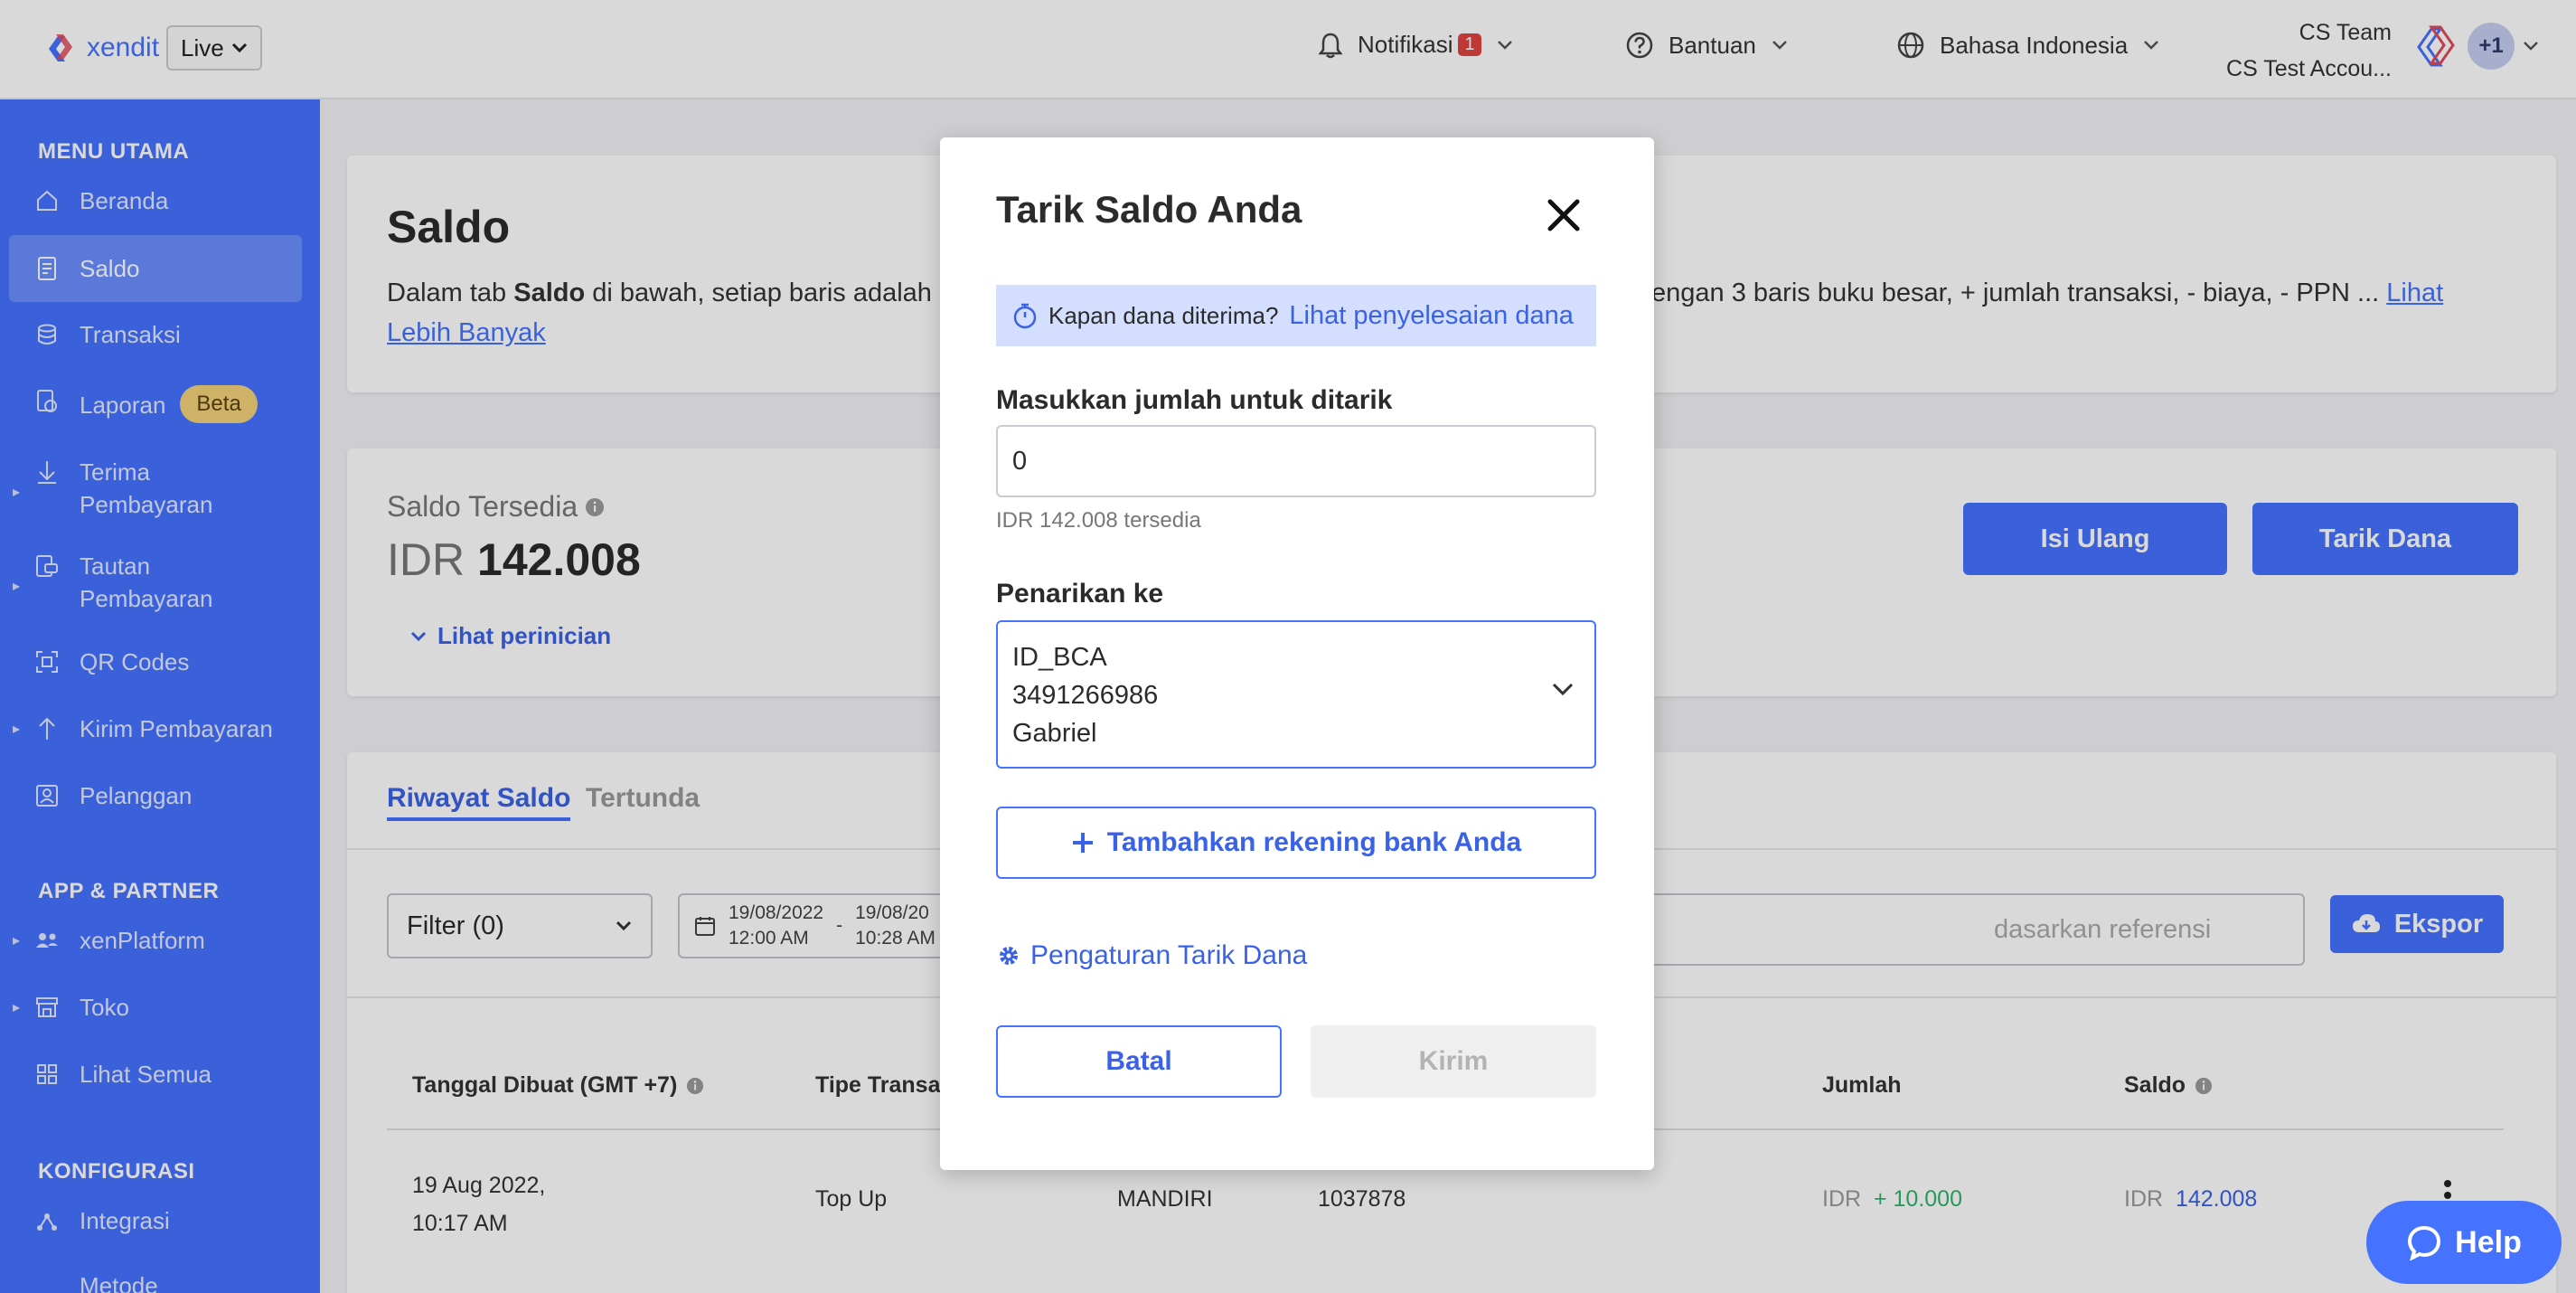  I want to click on destination-account-select: ID_BCA 3491266986 Gabriel, so click(1296, 694).